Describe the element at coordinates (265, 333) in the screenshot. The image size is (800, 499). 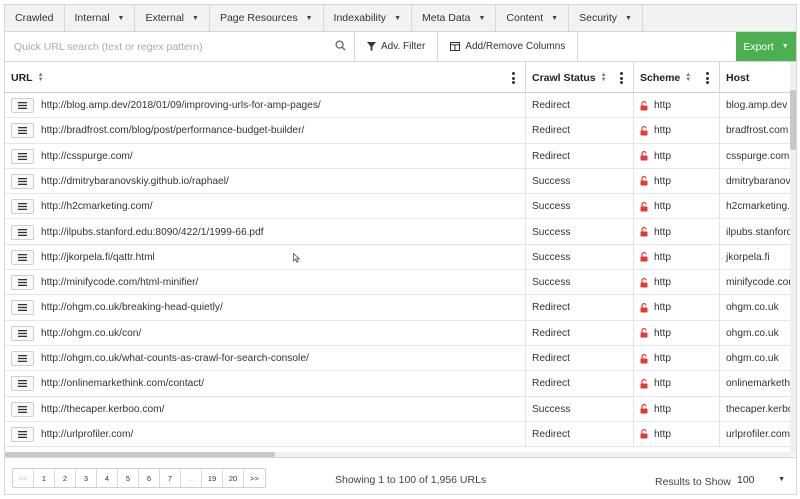
I see `url-cell: http://ohgm.co.uk/con/` at that location.